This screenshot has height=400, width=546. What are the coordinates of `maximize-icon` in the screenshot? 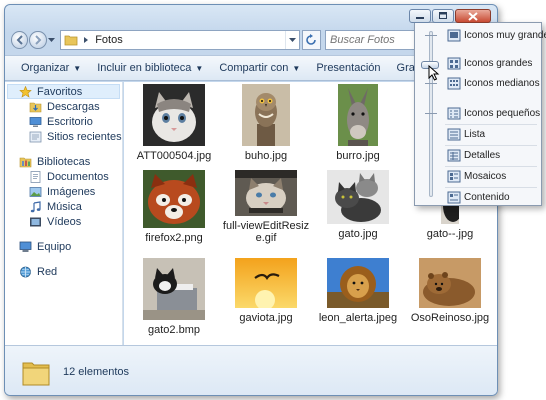 It's located at (443, 15).